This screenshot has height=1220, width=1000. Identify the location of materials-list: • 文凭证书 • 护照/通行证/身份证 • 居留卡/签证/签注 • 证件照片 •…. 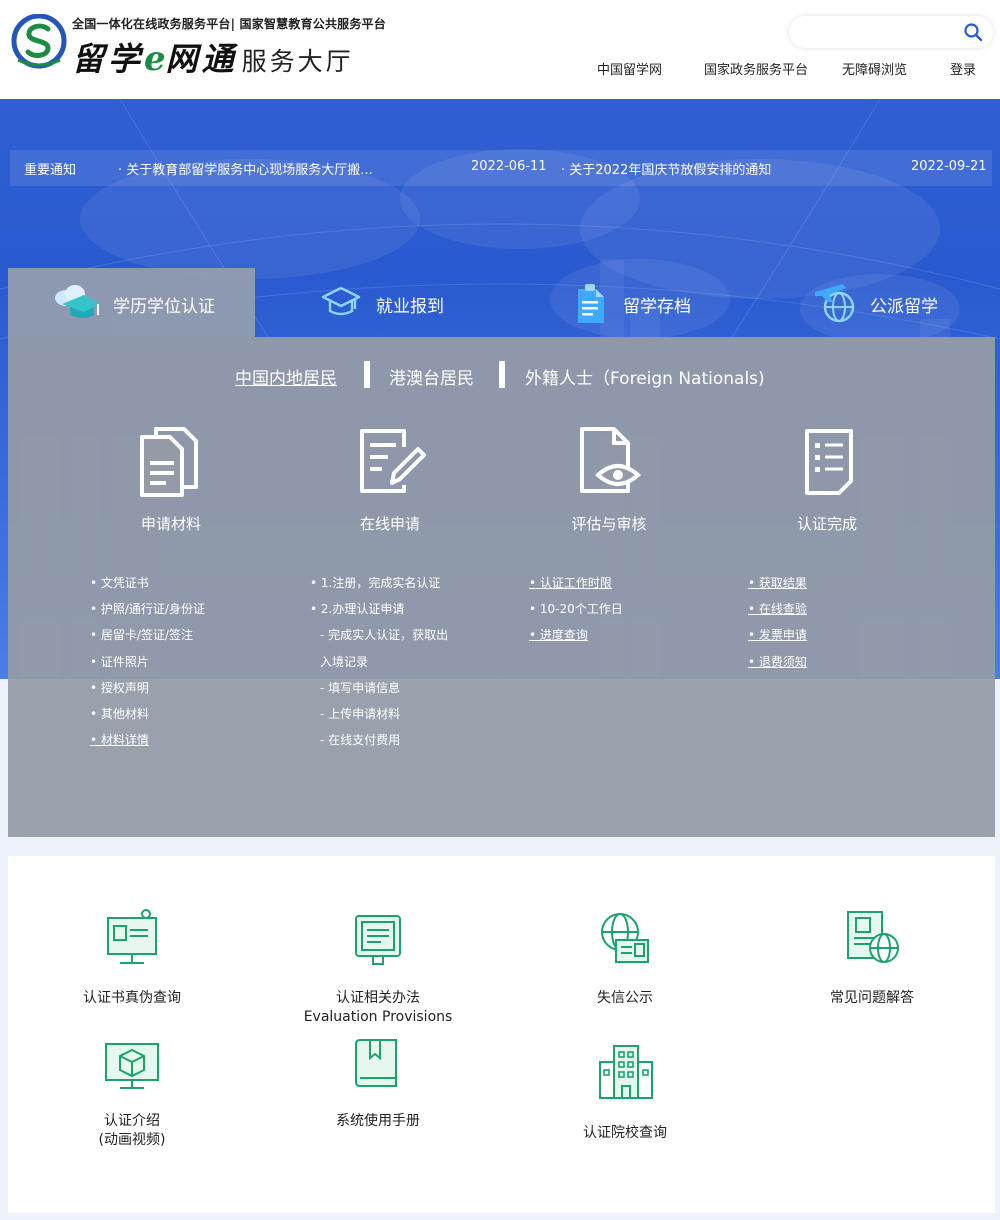
(147, 666).